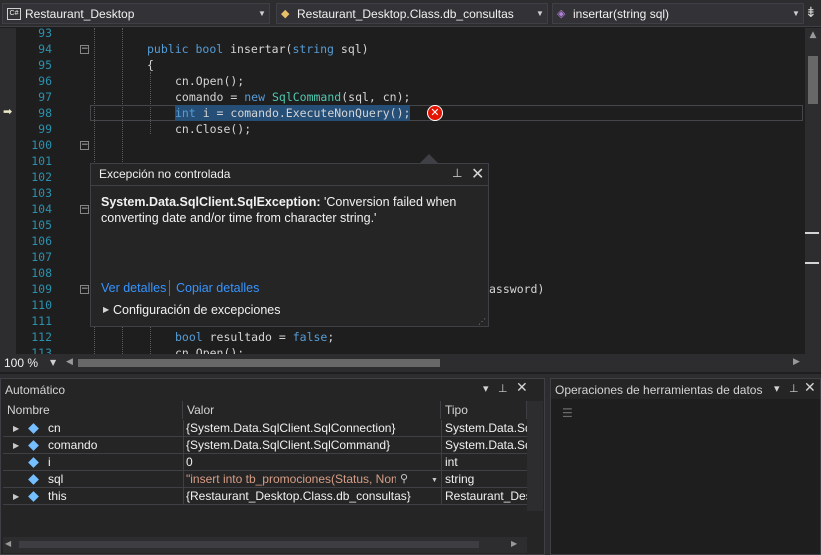 The image size is (821, 555). What do you see at coordinates (41, 145) in the screenshot?
I see `line-number: 100` at bounding box center [41, 145].